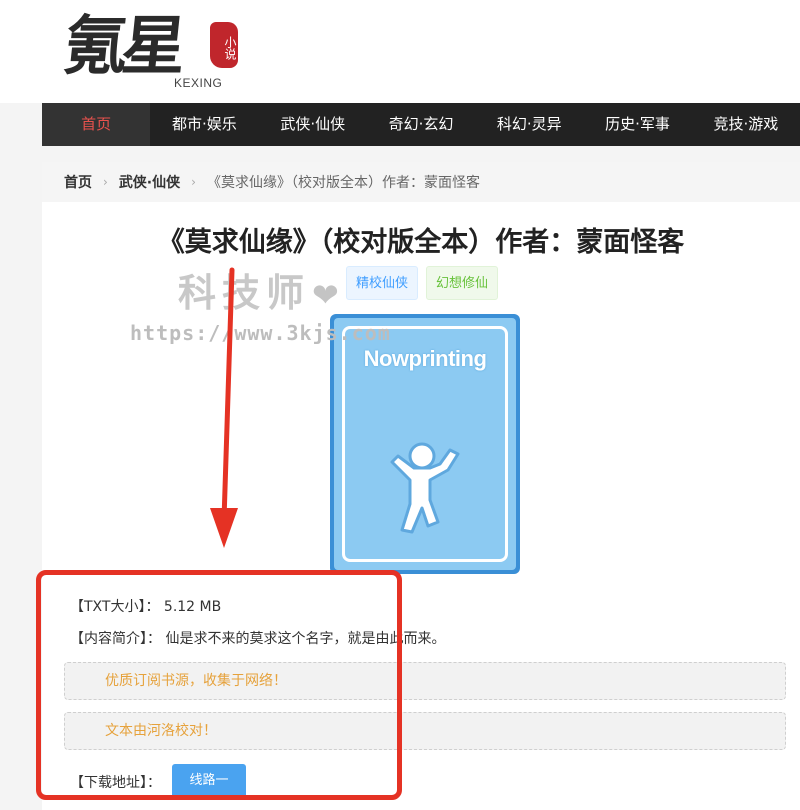 The height and width of the screenshot is (810, 800). I want to click on txt-size-row: 【TXT大小】： 5.12 MB, so click(145, 606).